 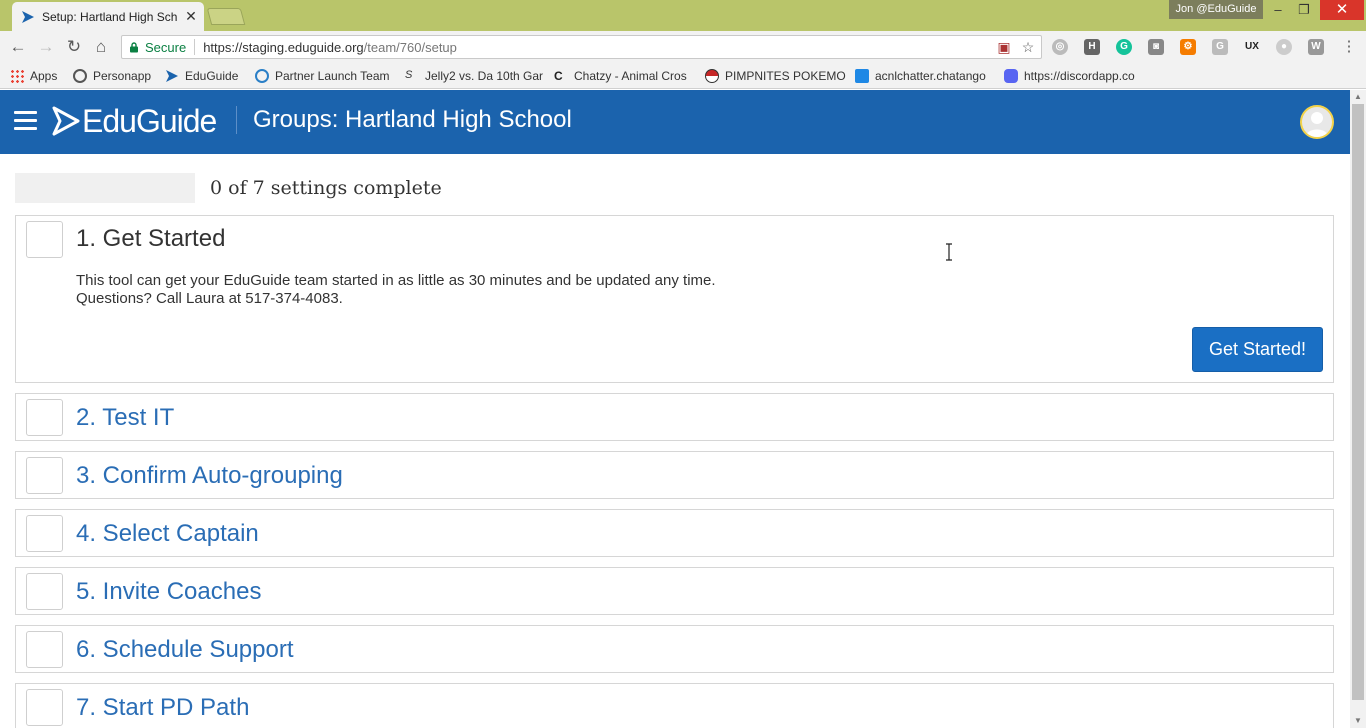 What do you see at coordinates (1004, 47) in the screenshot?
I see `blocked-popup-icon: ▣` at bounding box center [1004, 47].